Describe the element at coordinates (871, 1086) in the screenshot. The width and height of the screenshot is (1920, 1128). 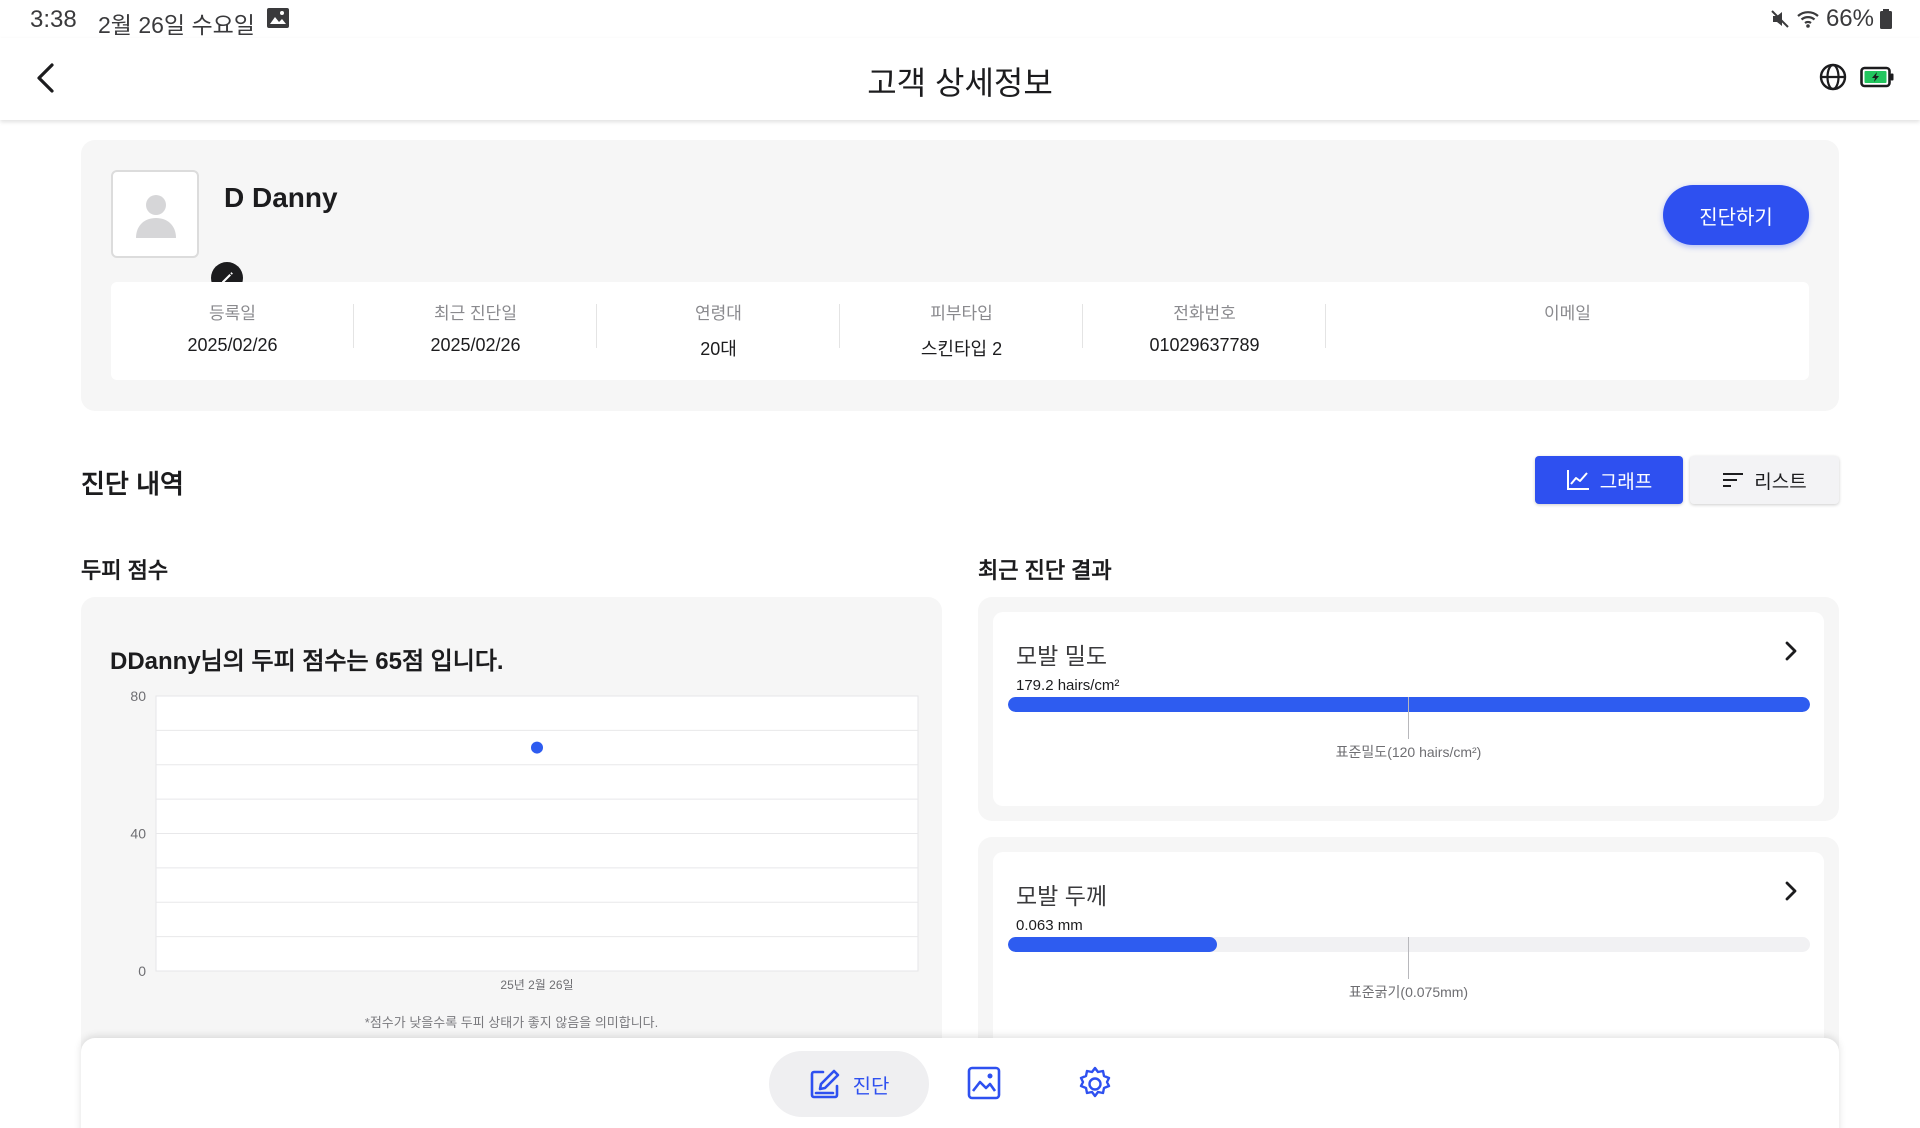
I see `nav-diagnose-label: 진단` at that location.